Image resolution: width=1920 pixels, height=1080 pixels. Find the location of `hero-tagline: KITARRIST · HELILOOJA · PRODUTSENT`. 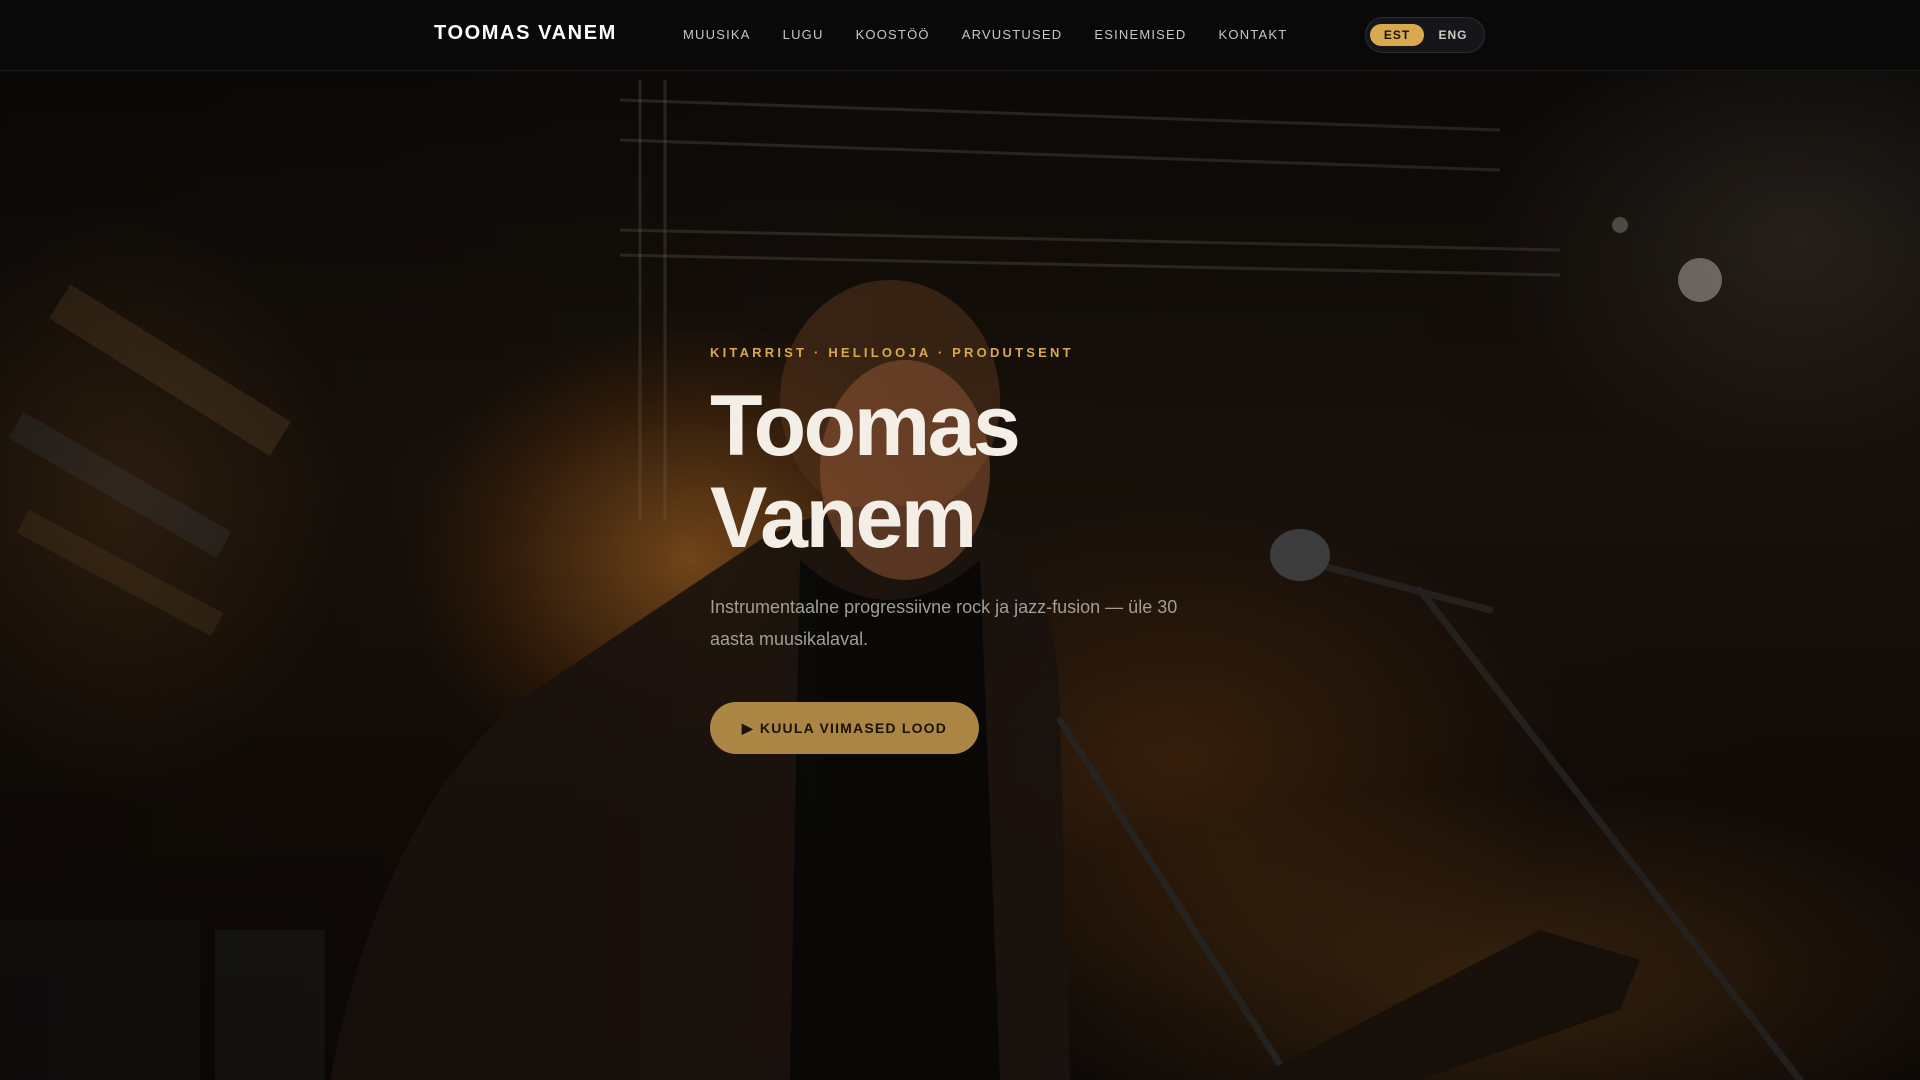

hero-tagline: KITARRIST · HELILOOJA · PRODUTSENT is located at coordinates (892, 352).